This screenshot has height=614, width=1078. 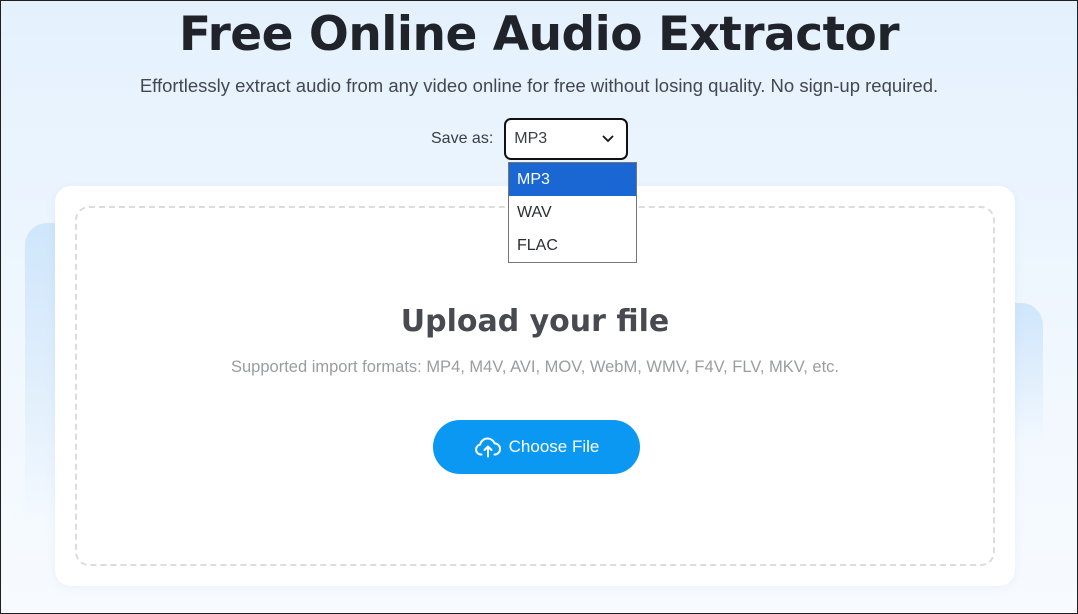 I want to click on format-option-flac: FLAC, so click(x=572, y=245).